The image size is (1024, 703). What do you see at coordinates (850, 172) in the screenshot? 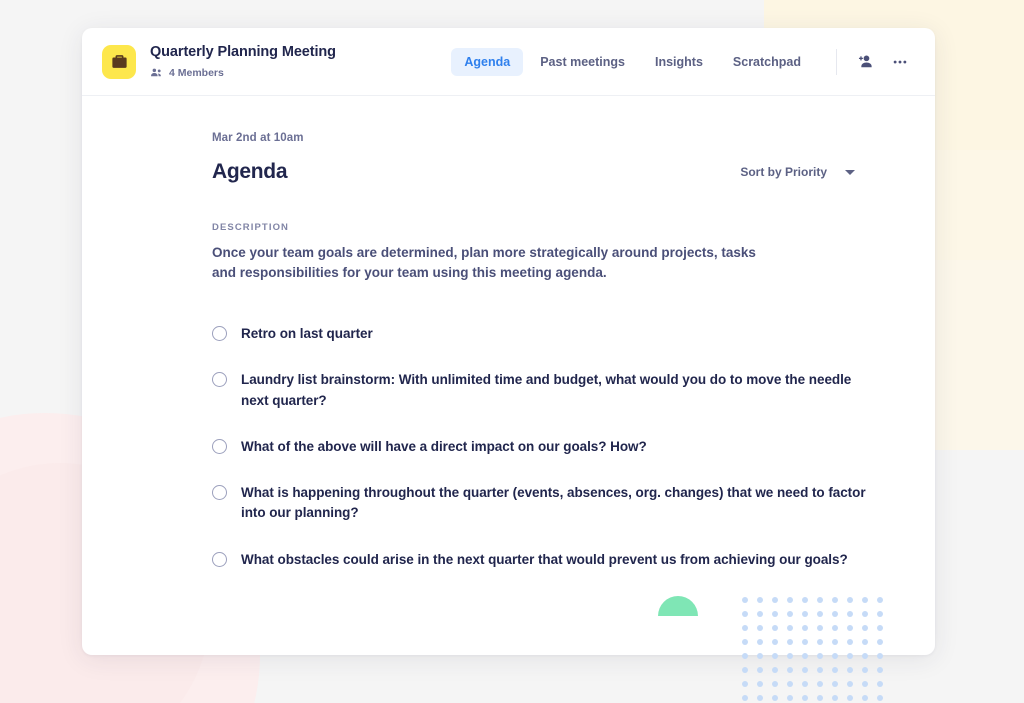
I see `chevron-down-icon` at bounding box center [850, 172].